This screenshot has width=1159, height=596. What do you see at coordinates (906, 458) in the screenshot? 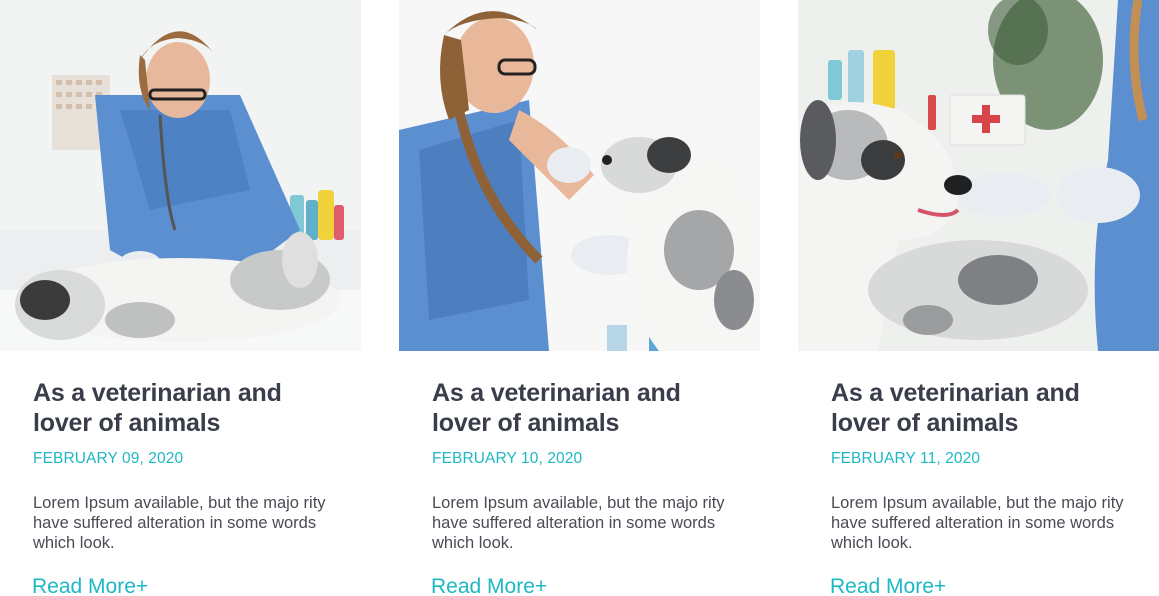
I see `post-date: FEBRUARY 11, 2020` at bounding box center [906, 458].